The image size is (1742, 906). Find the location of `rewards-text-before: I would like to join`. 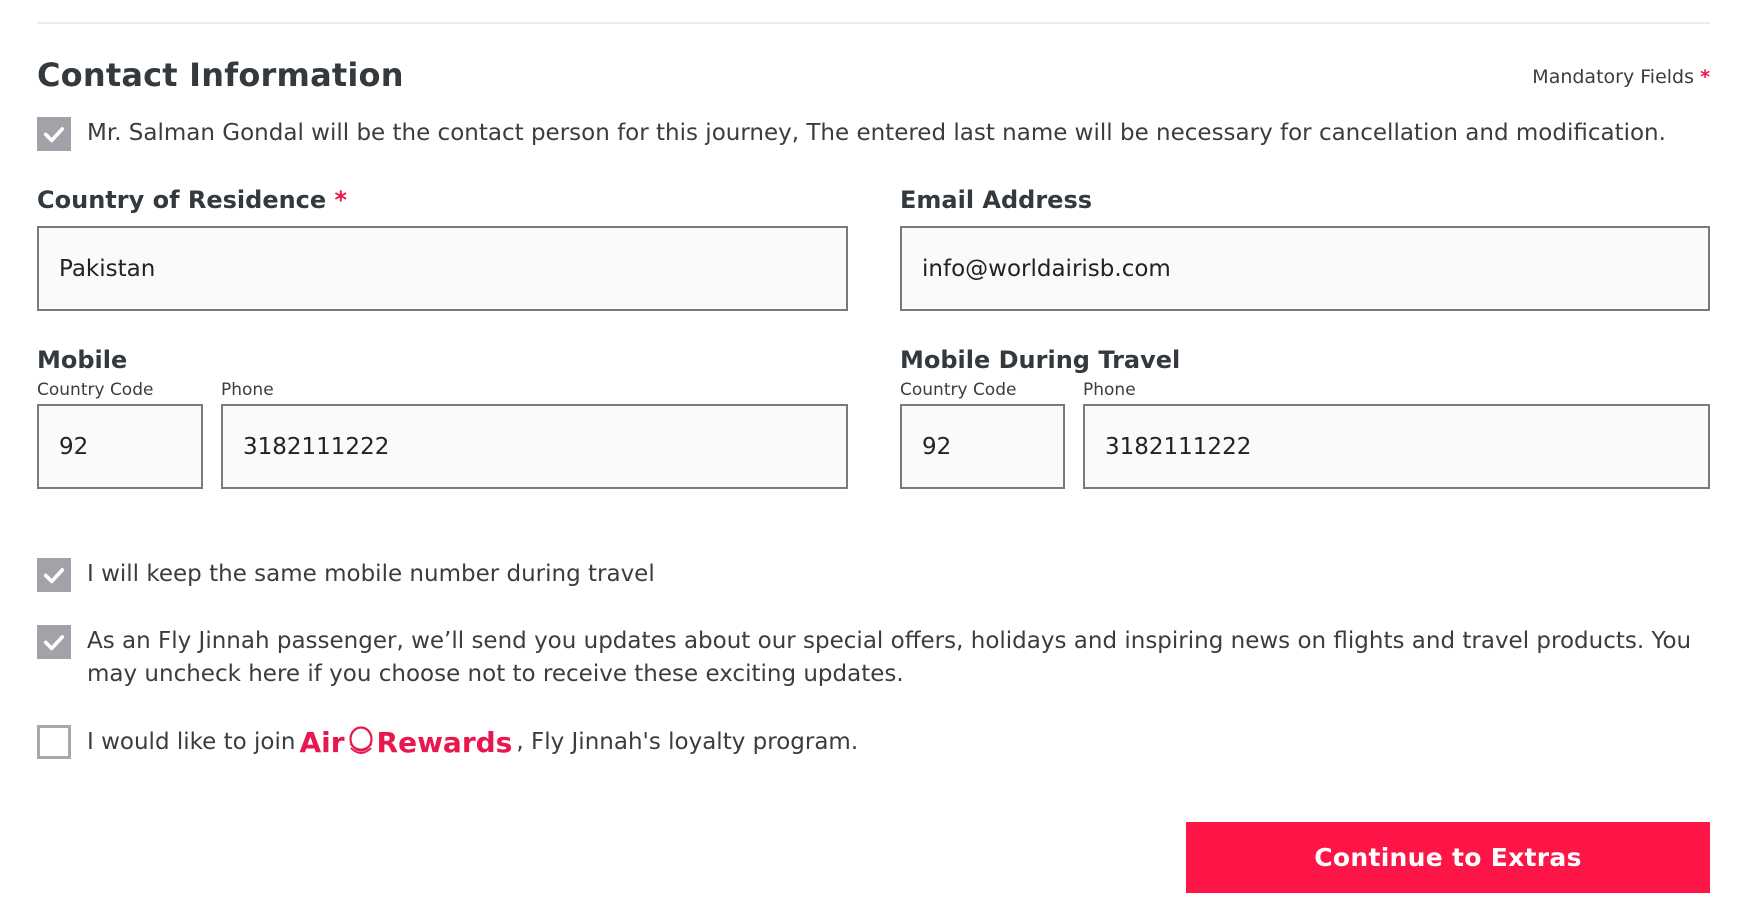

rewards-text-before: I would like to join is located at coordinates (191, 741).